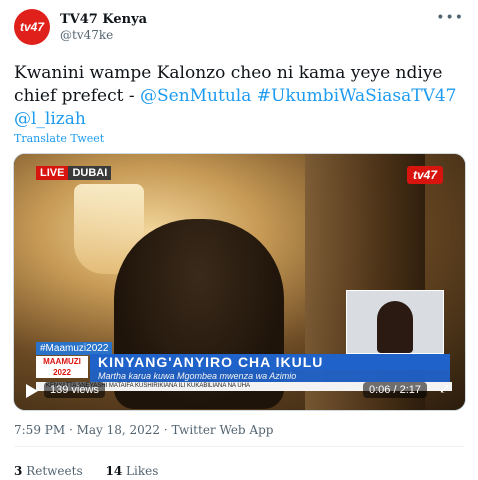 The height and width of the screenshot is (480, 478). Describe the element at coordinates (357, 96) in the screenshot. I see `hashtag-ukumbi: #UkumbiWaSiasaTV47` at that location.